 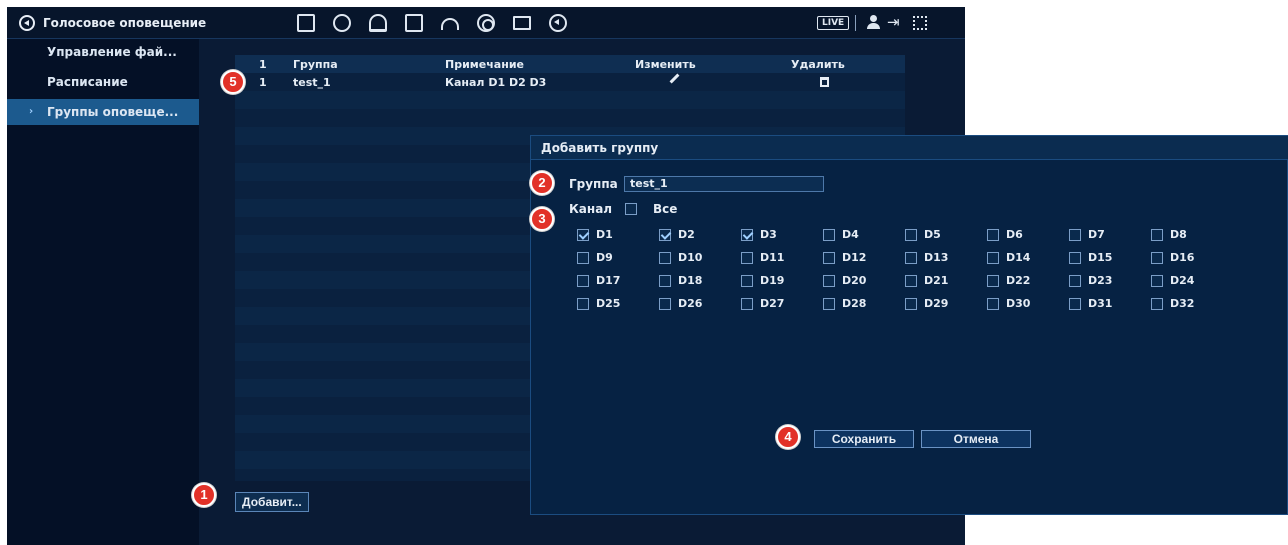 I want to click on camera-icon, so click(x=486, y=23).